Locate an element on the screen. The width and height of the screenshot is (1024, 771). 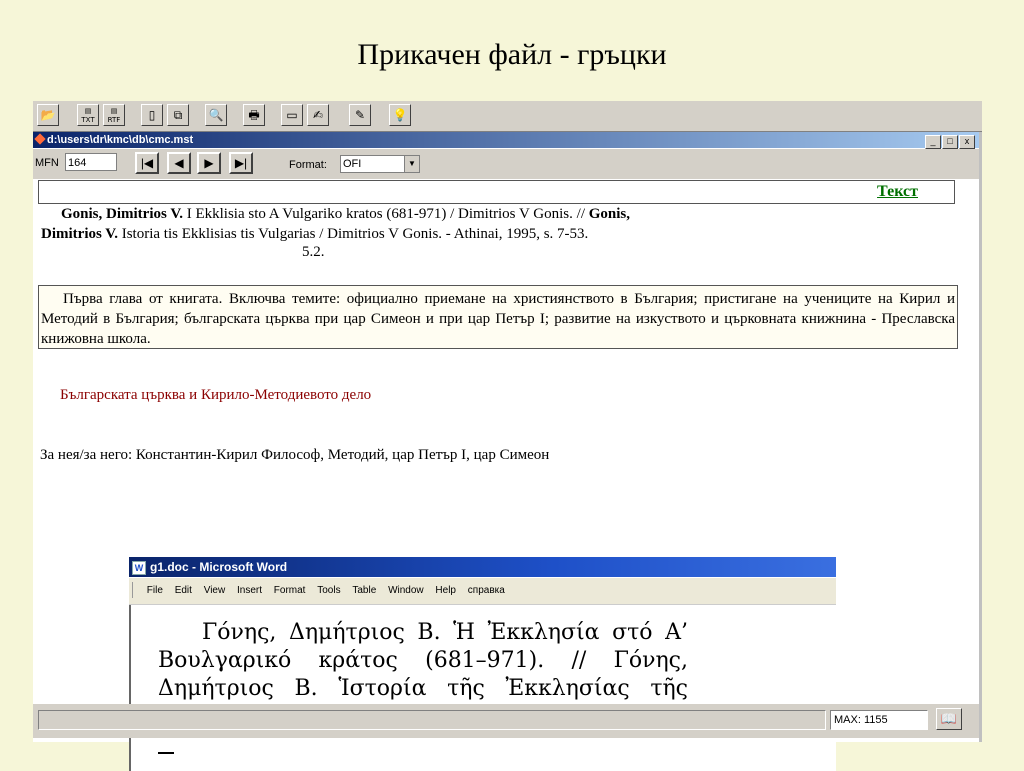
menu-file: File is located at coordinates (155, 590).